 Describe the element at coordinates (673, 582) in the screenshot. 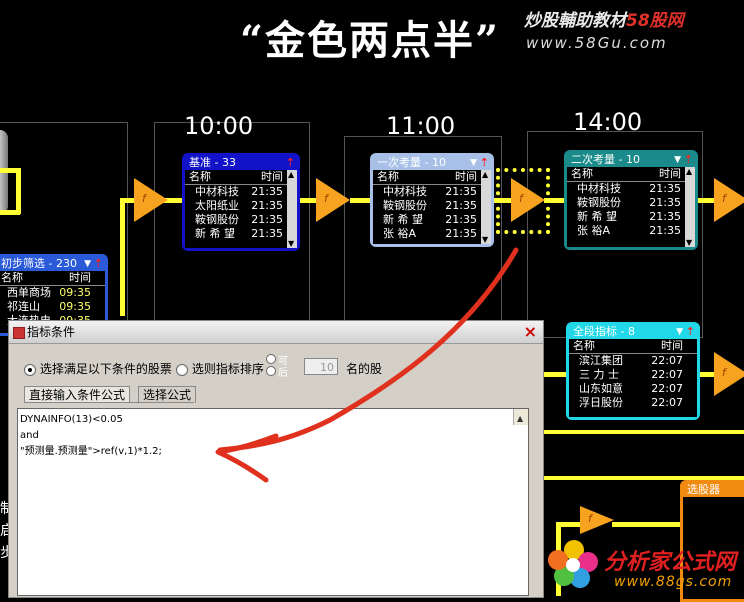

I see `watermark-url: www.88gs.com` at that location.